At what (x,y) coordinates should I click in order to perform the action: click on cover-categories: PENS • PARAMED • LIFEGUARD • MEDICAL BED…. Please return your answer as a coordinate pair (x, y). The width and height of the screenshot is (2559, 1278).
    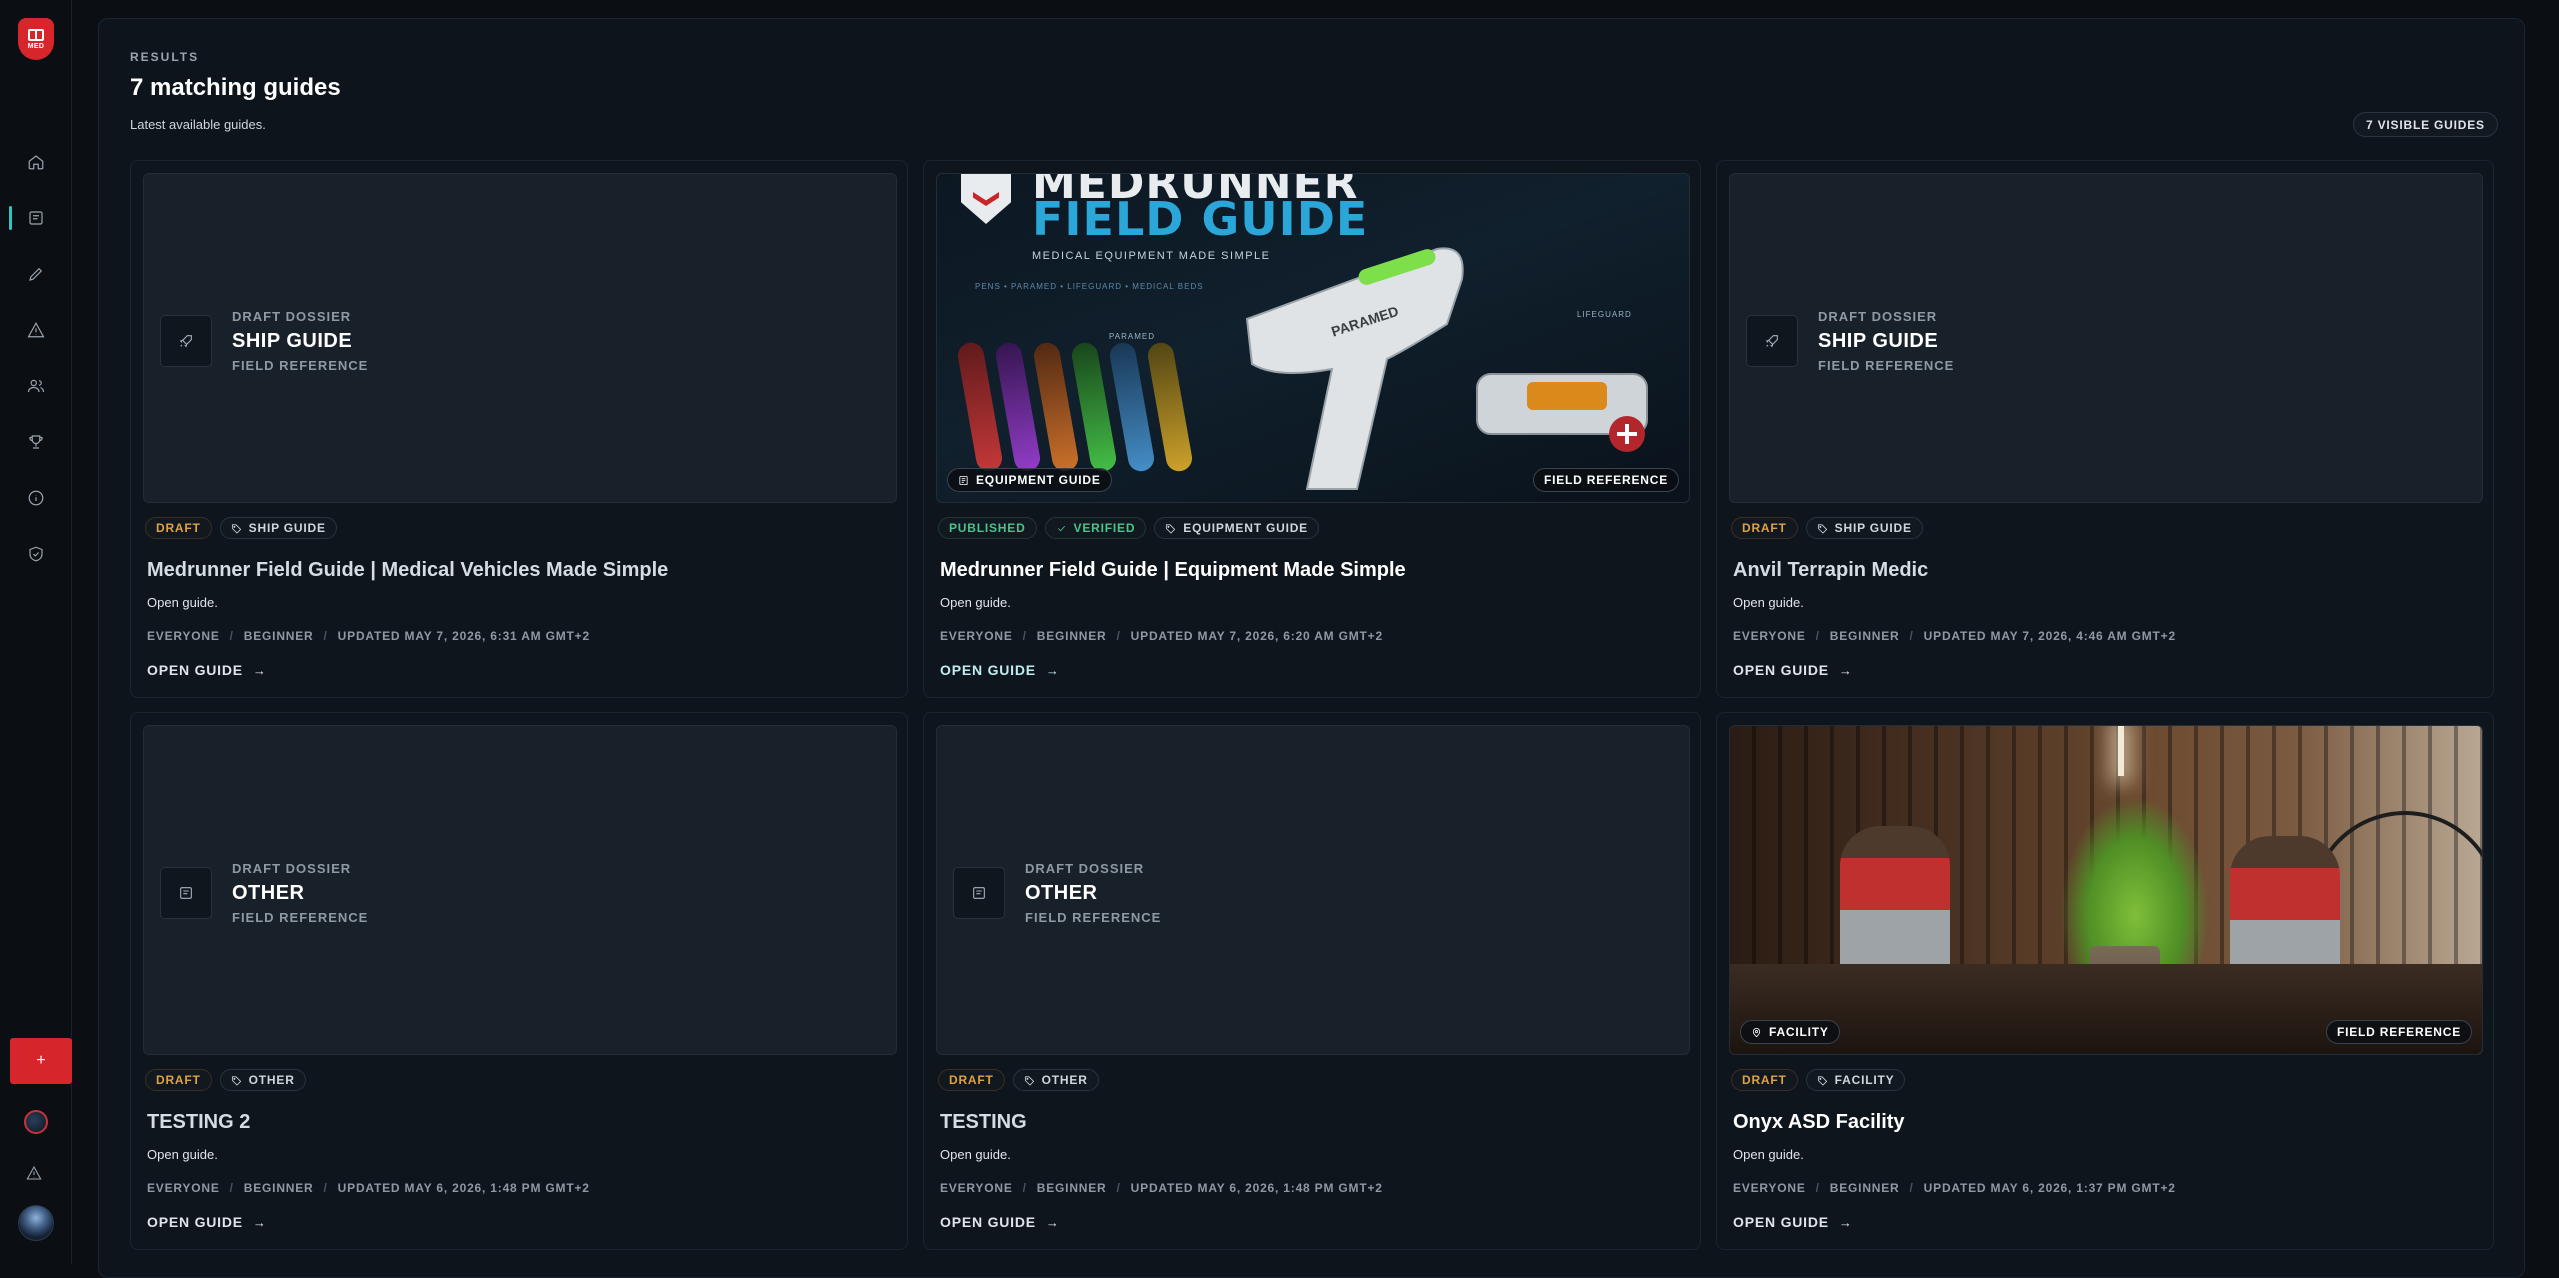
    Looking at the image, I should click on (1089, 286).